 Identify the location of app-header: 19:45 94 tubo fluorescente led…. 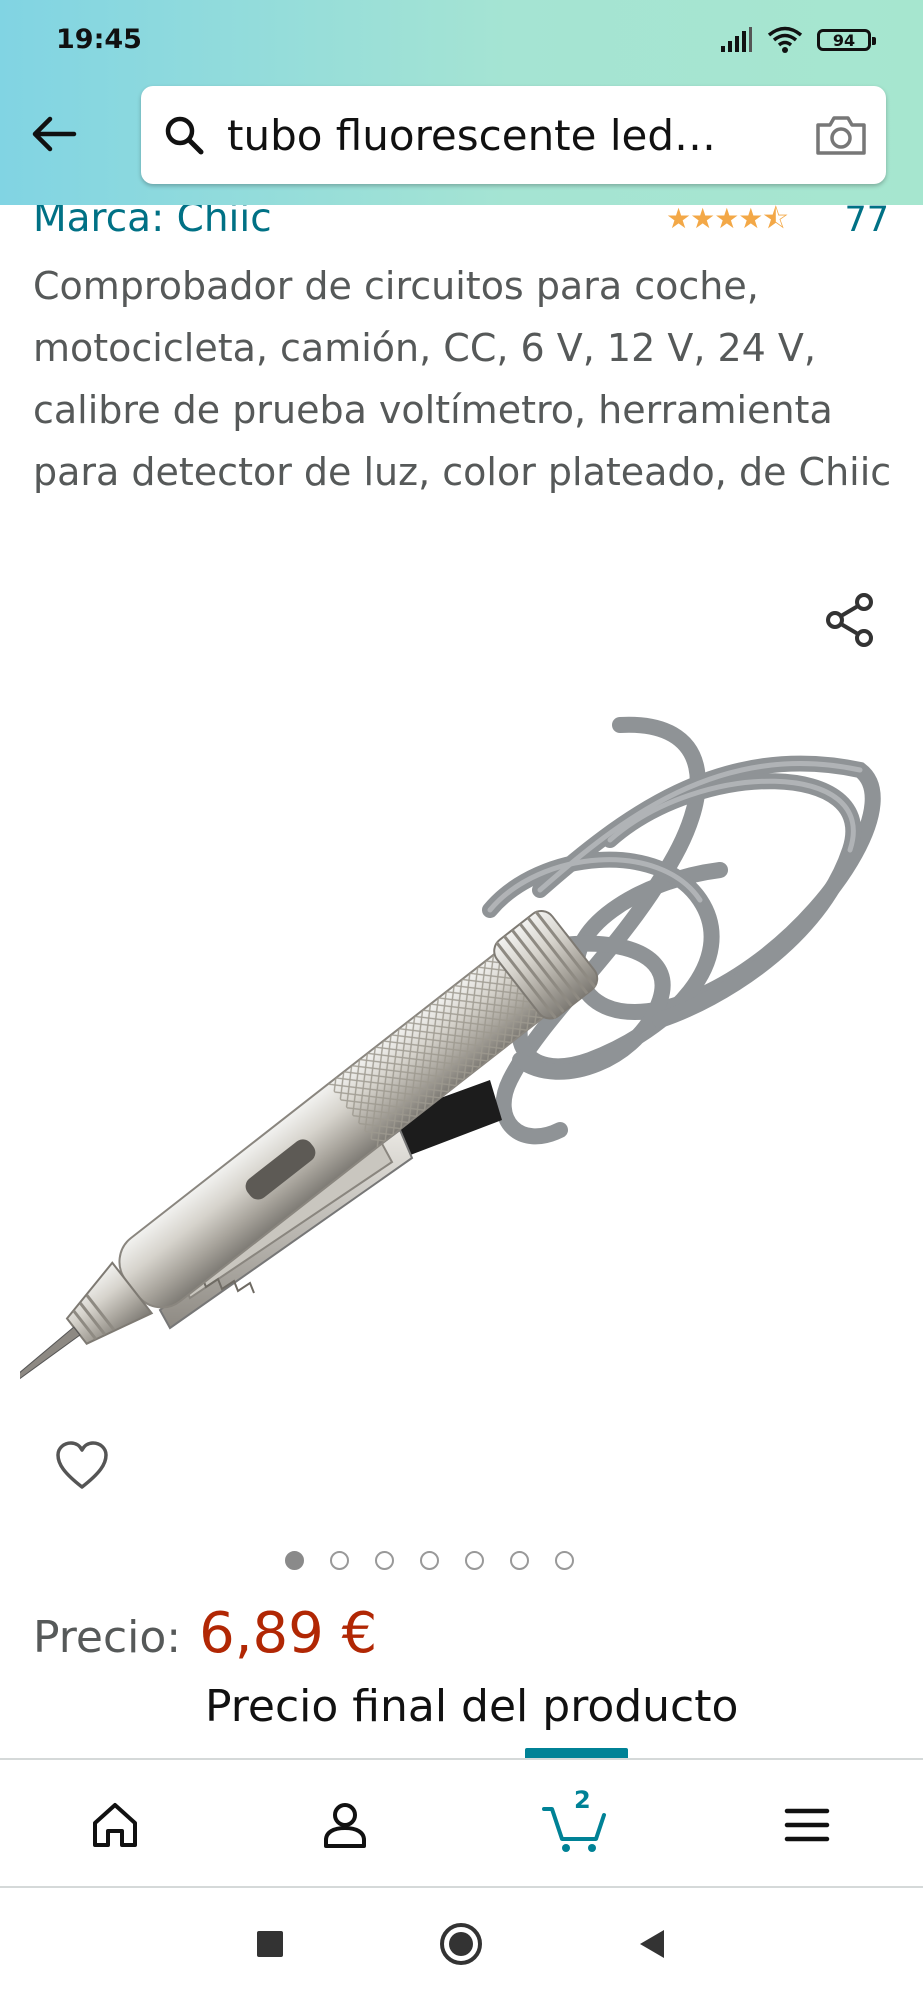
(461, 102).